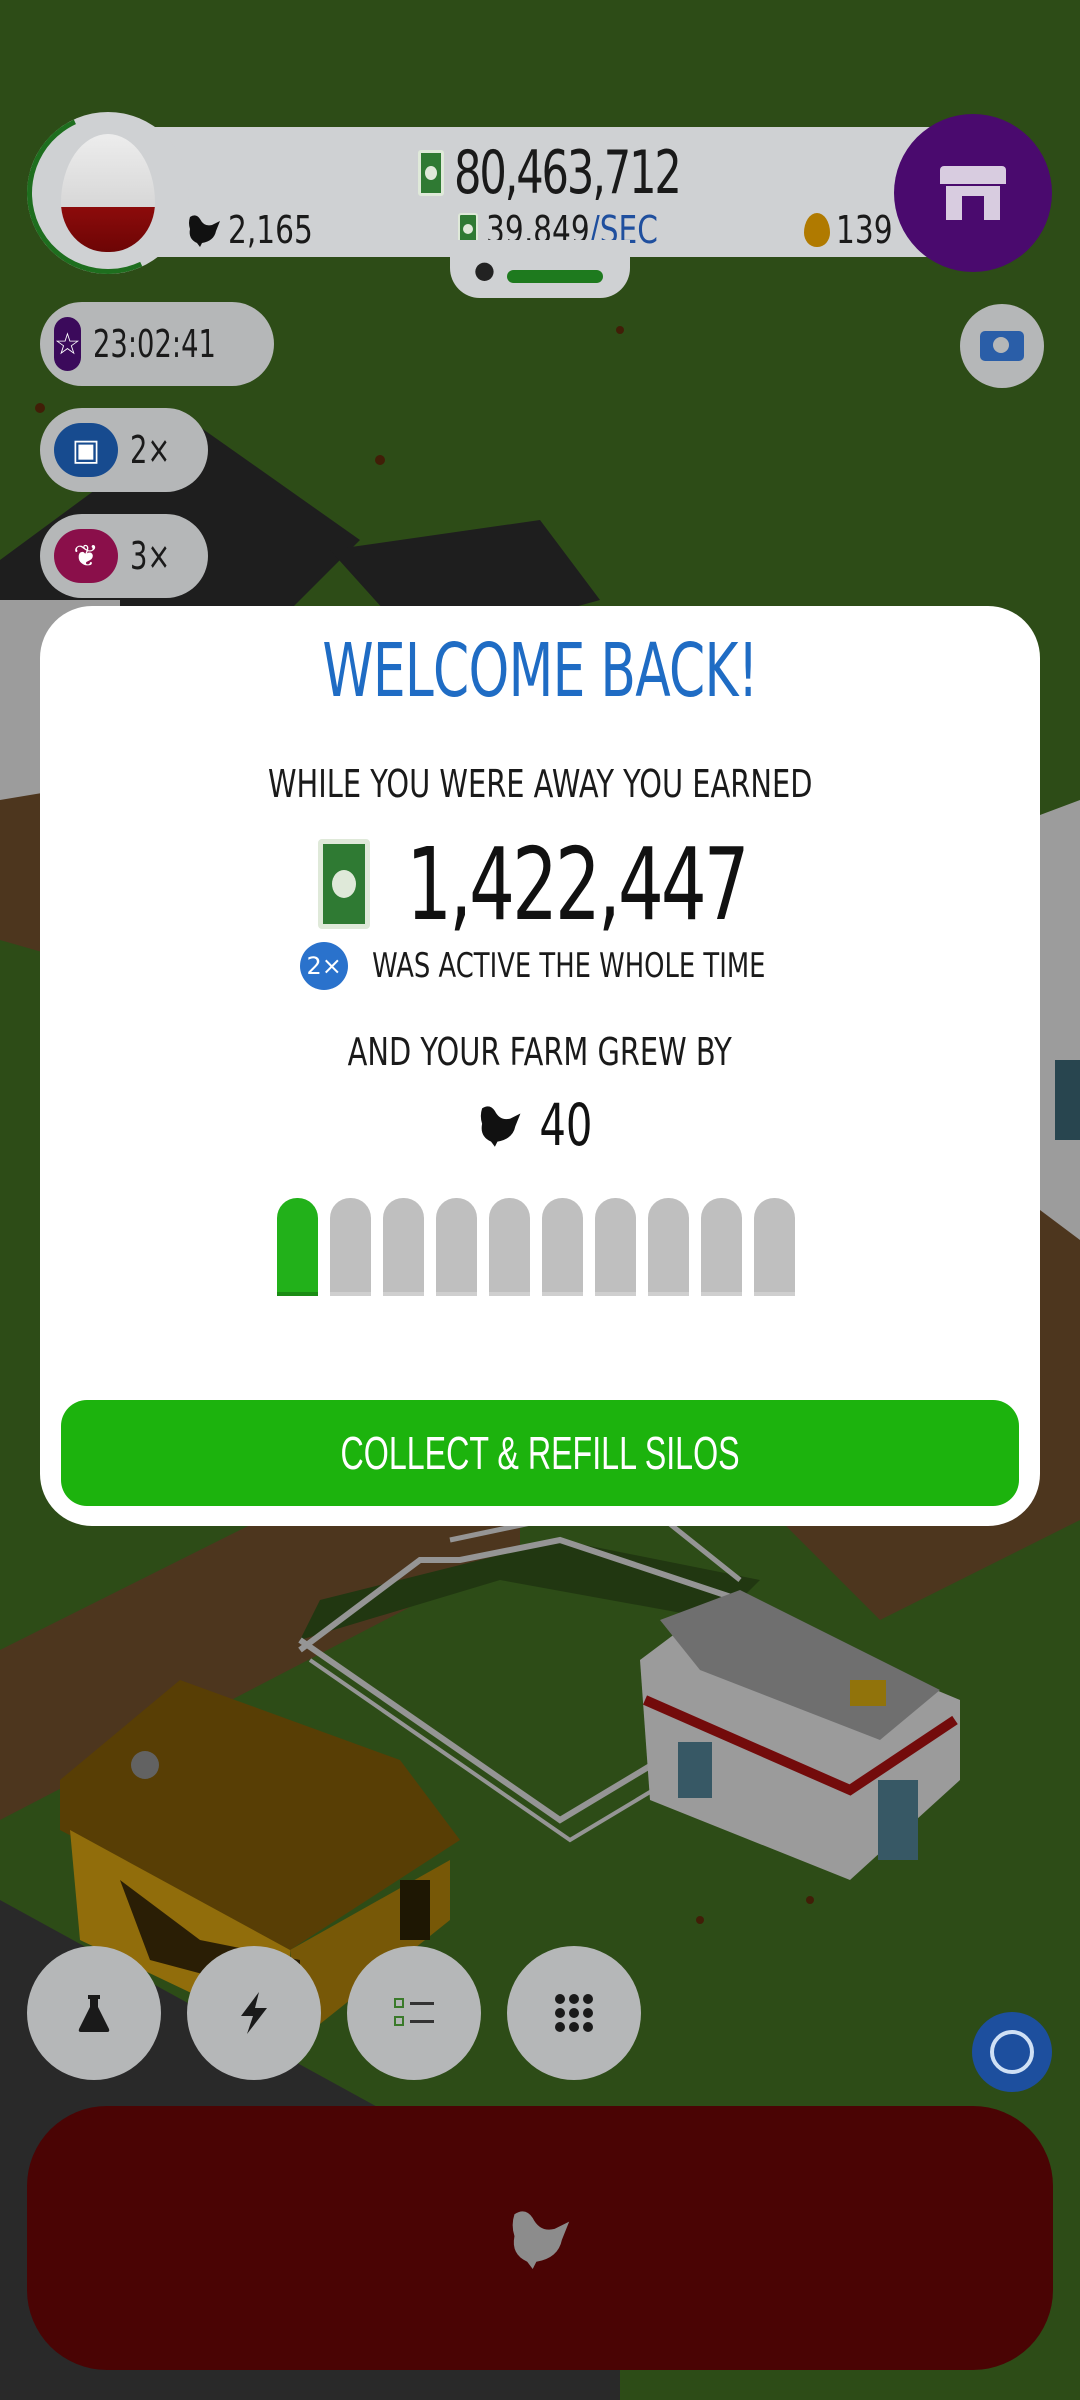 The width and height of the screenshot is (1080, 2400). What do you see at coordinates (540, 784) in the screenshot?
I see `earned-label: WHILE YOU WERE AWAY YOU EARNED` at bounding box center [540, 784].